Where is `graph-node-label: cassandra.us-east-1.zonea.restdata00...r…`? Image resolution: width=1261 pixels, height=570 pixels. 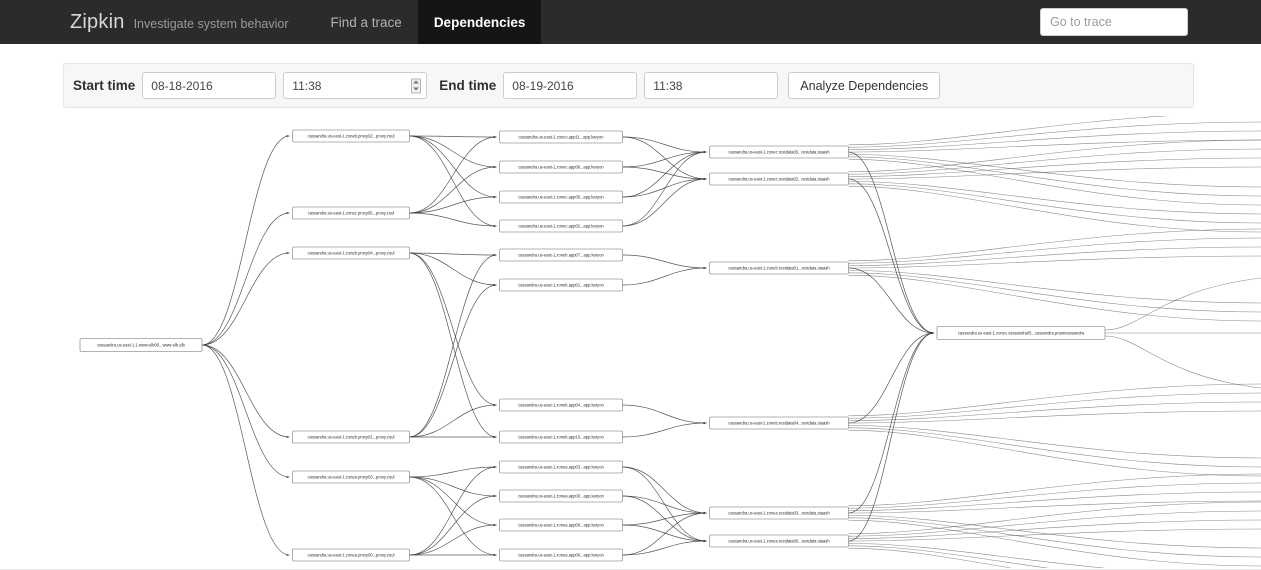
graph-node-label: cassandra.us-east-1.zonea.restdata00...r… is located at coordinates (779, 540).